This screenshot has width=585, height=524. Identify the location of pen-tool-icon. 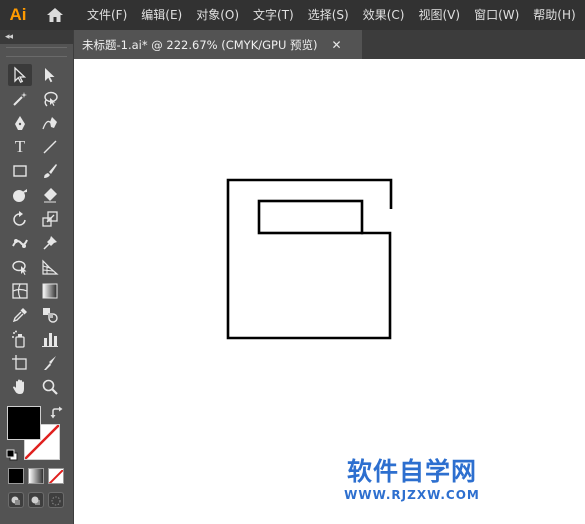
(20, 123).